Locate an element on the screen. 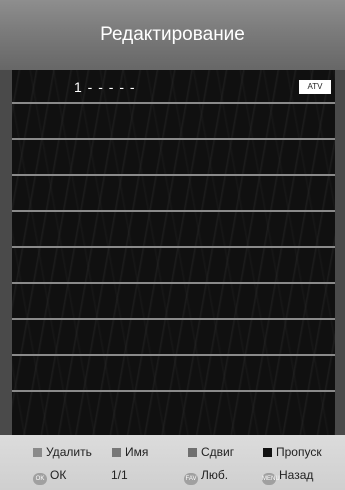  ok-button-icon: OK is located at coordinates (40, 479).